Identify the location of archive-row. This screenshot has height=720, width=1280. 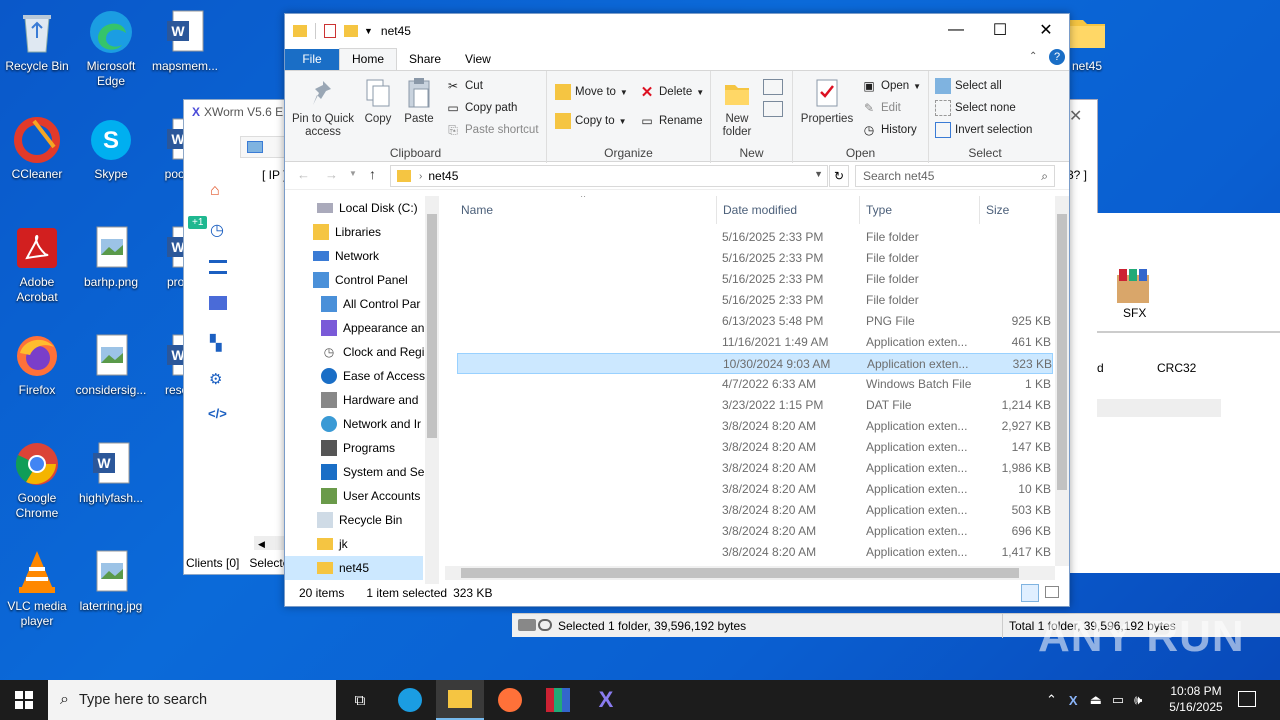
(1159, 408).